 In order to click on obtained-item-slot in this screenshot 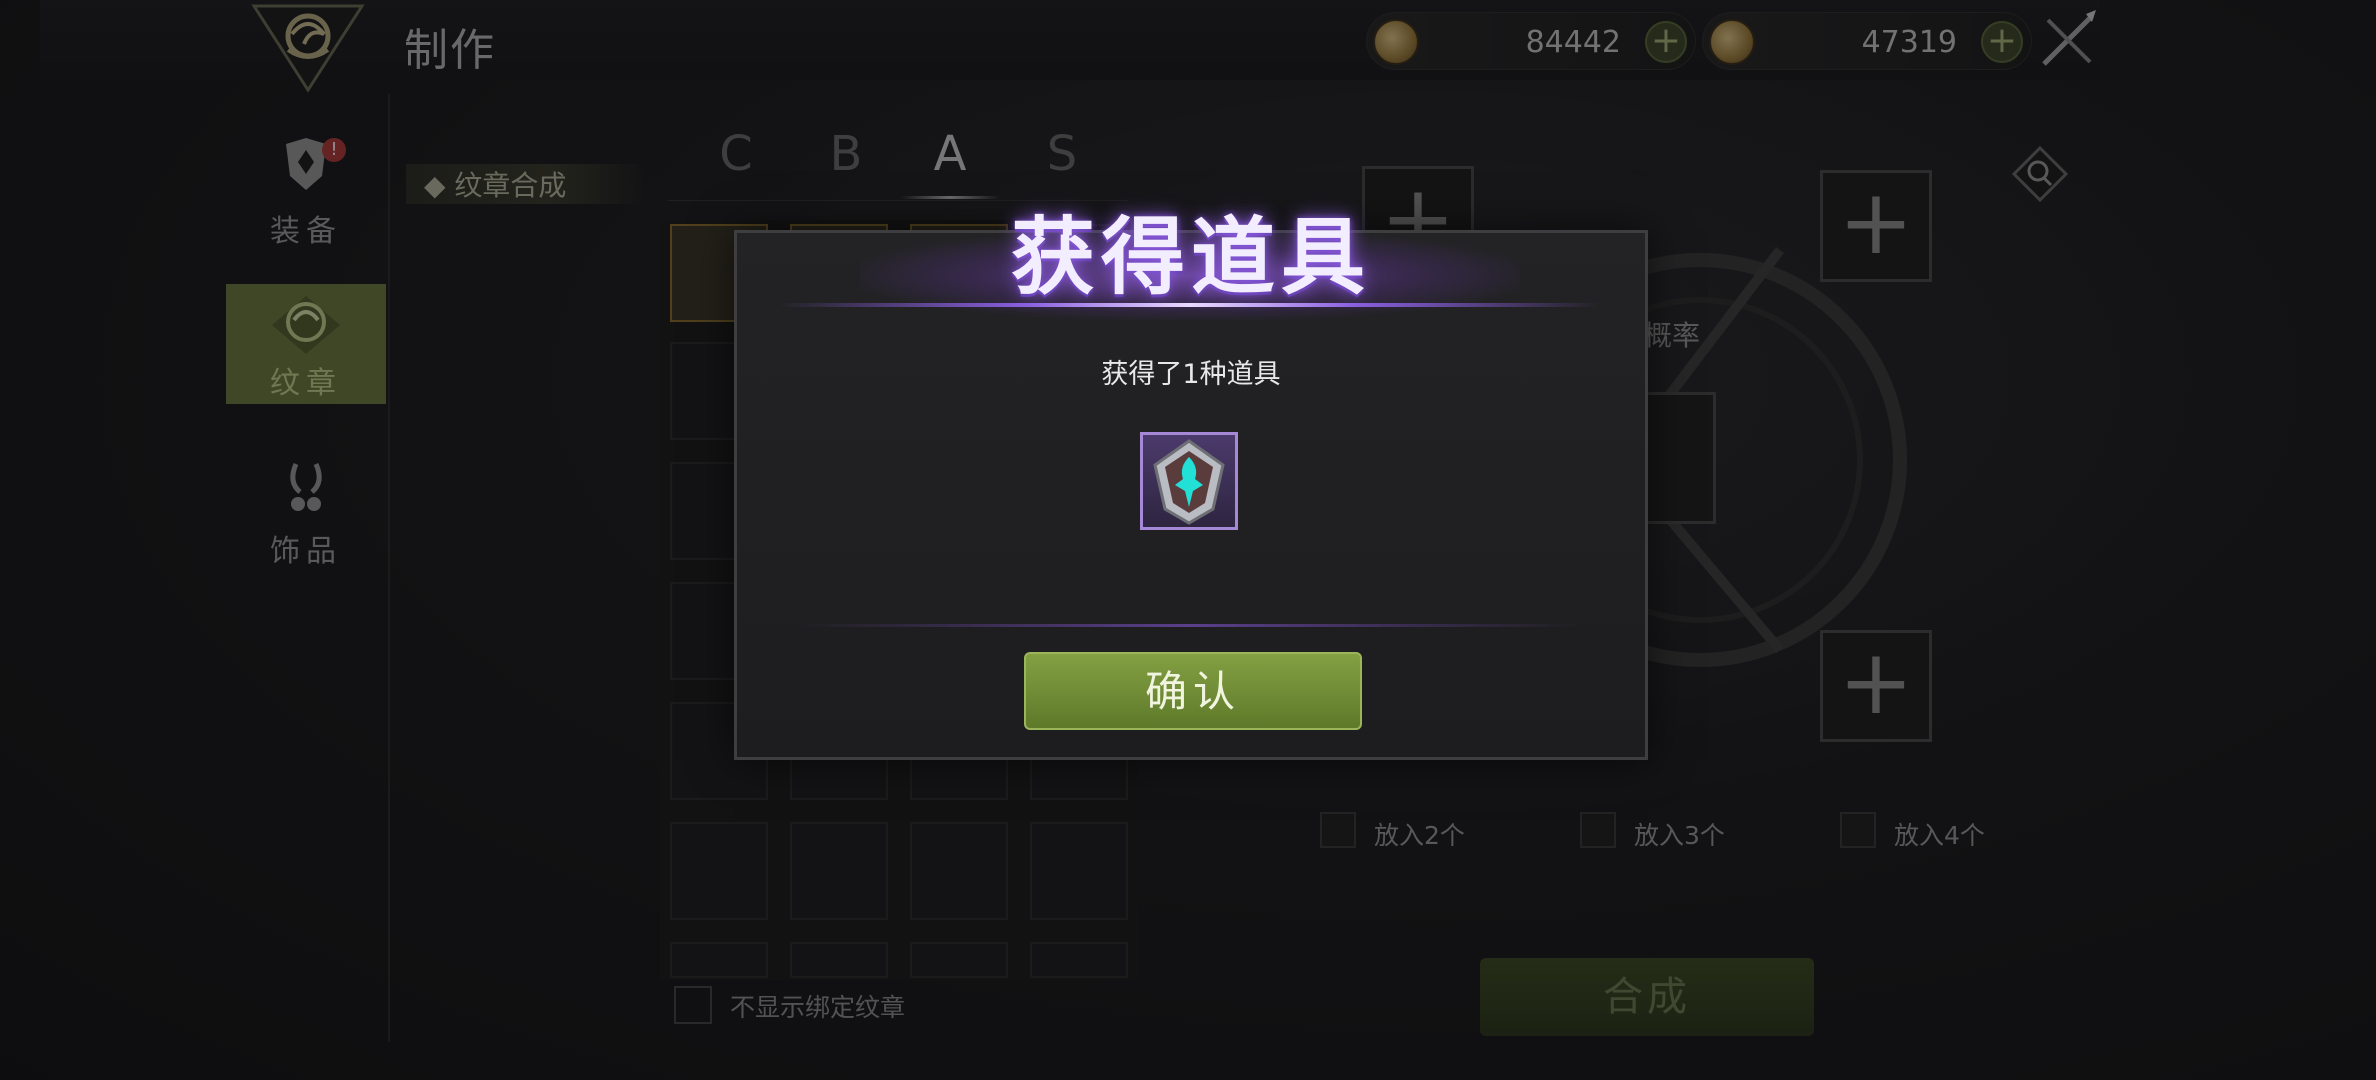, I will do `click(1189, 481)`.